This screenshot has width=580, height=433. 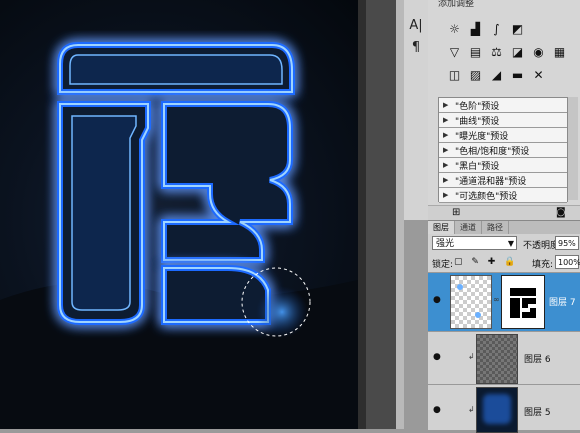 What do you see at coordinates (503, 195) in the screenshot?
I see `preset-selective-color: ▶ "可选颜色"预设` at bounding box center [503, 195].